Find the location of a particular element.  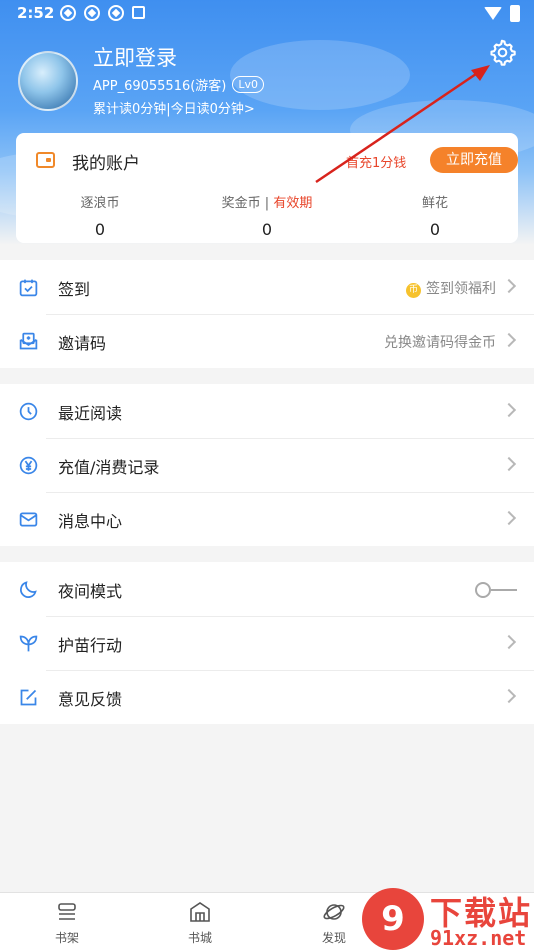

checkin-reward-text: 签到领福利 is located at coordinates (461, 289).